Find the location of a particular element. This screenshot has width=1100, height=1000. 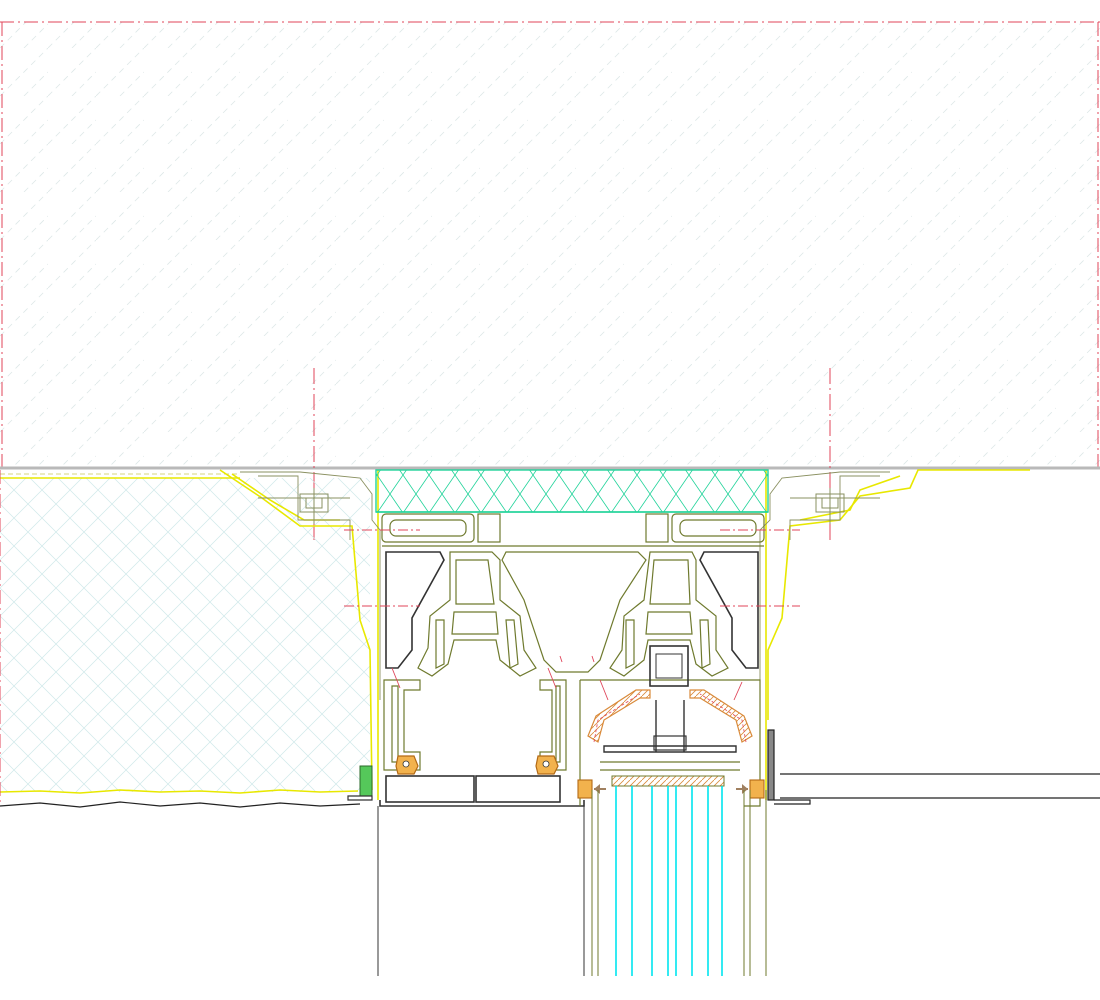

main-frame-profile is located at coordinates (573, 642).